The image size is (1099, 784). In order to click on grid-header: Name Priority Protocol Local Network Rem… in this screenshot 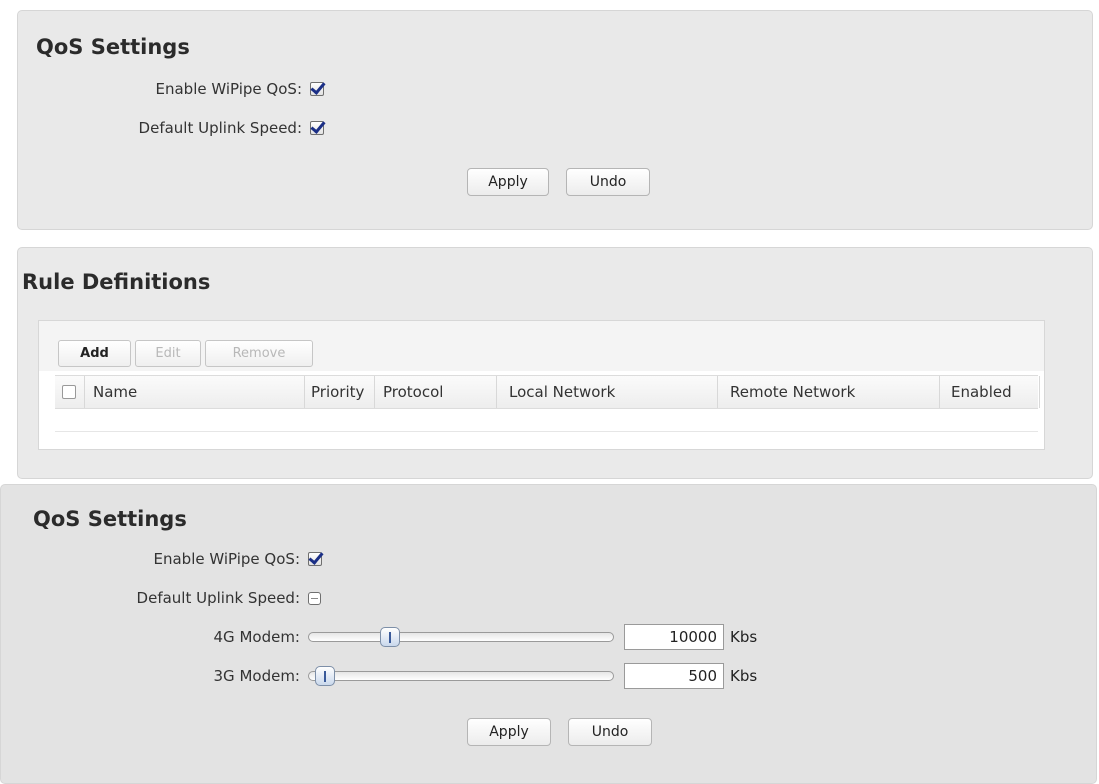, I will do `click(547, 392)`.